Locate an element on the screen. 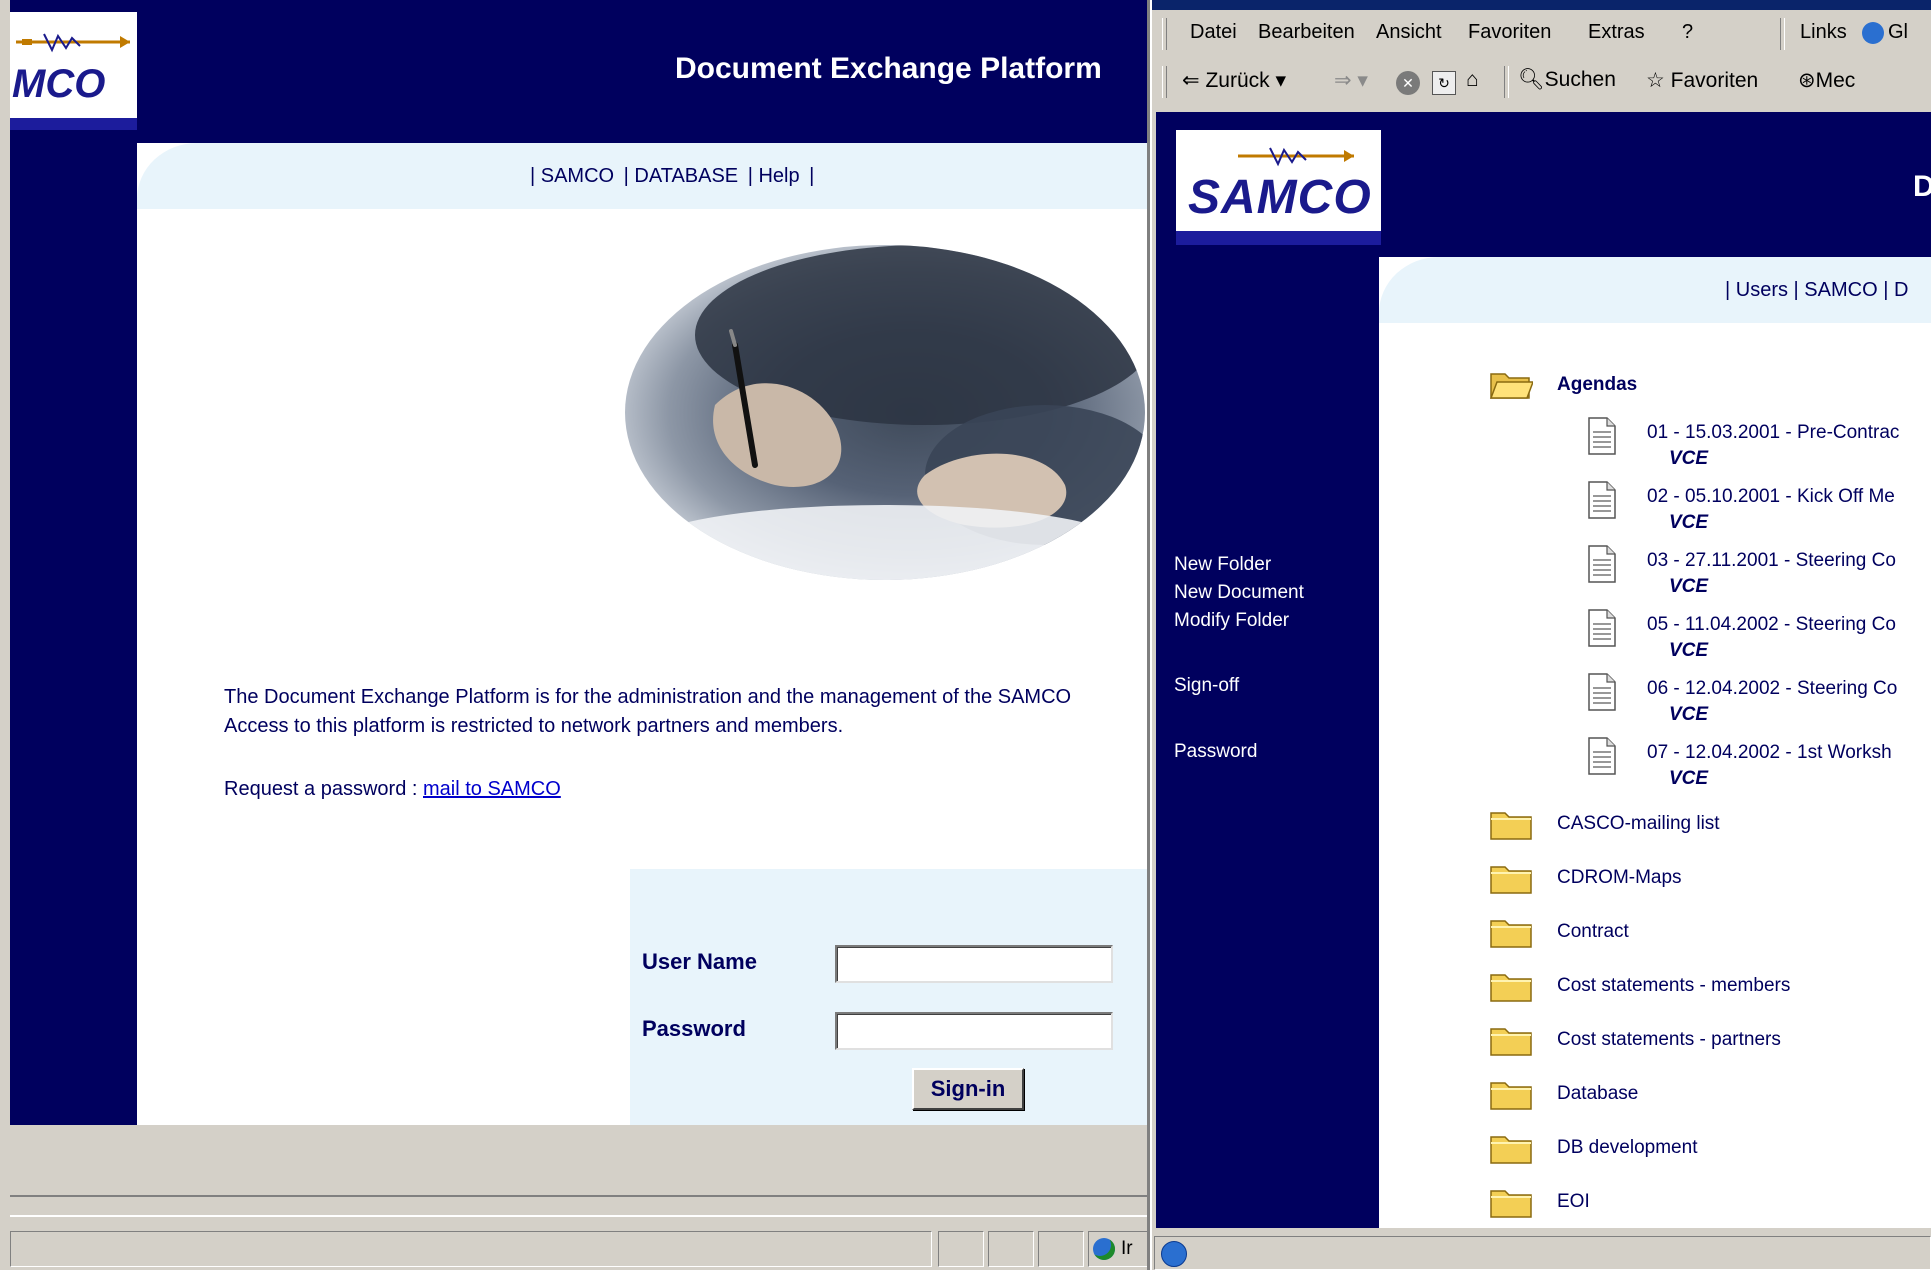  media-button: ⊛Mec is located at coordinates (1826, 80).